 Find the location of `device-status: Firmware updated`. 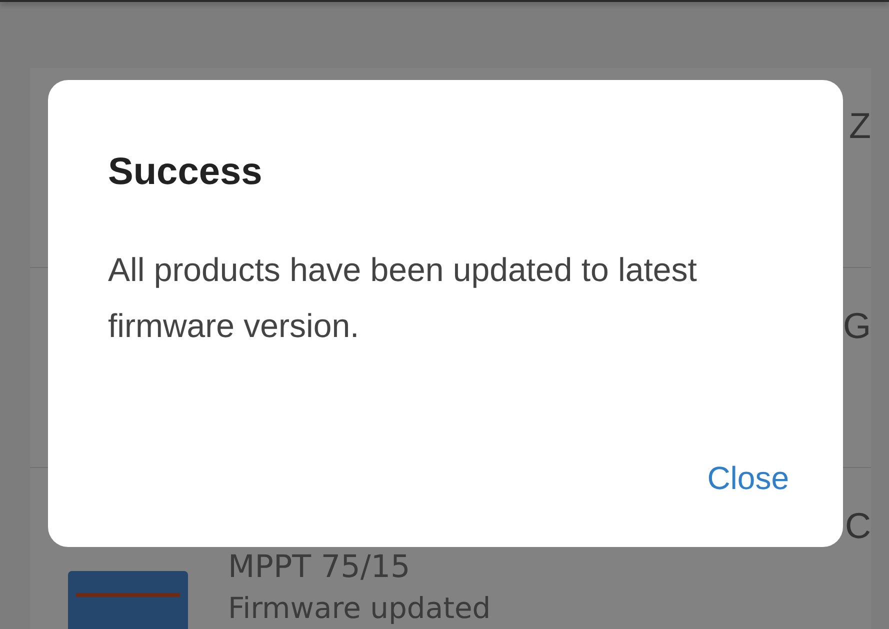

device-status: Firmware updated is located at coordinates (360, 608).